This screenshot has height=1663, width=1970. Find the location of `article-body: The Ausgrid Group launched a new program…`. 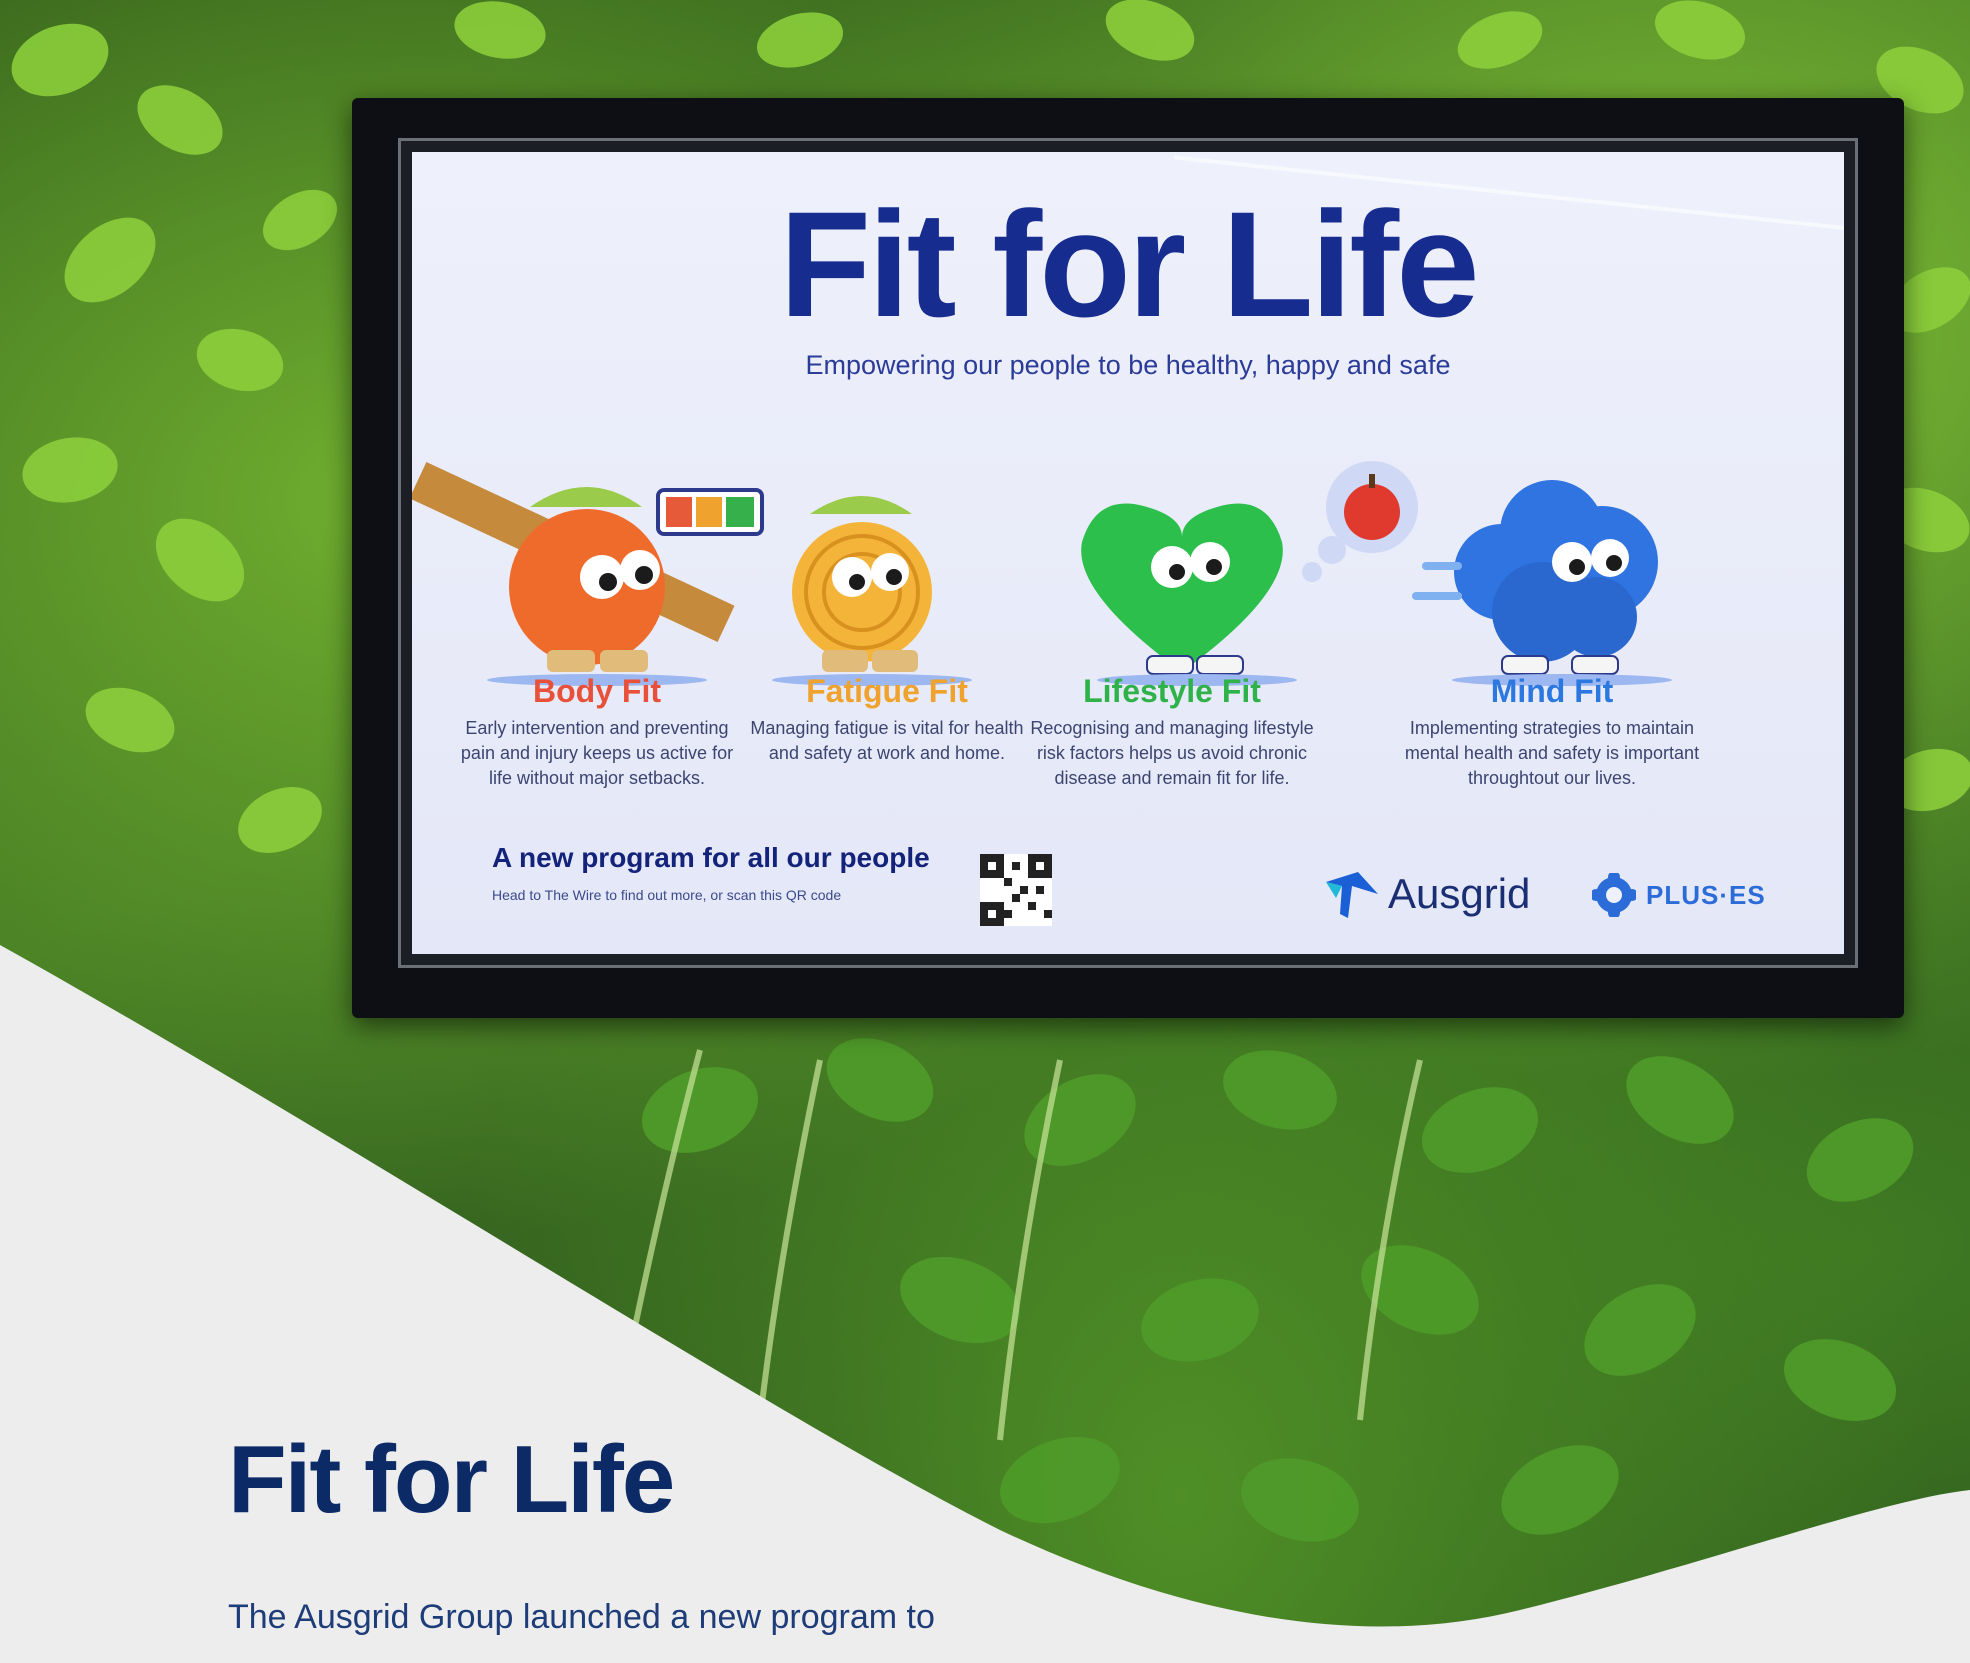

article-body: The Ausgrid Group launched a new program… is located at coordinates (581, 1617).